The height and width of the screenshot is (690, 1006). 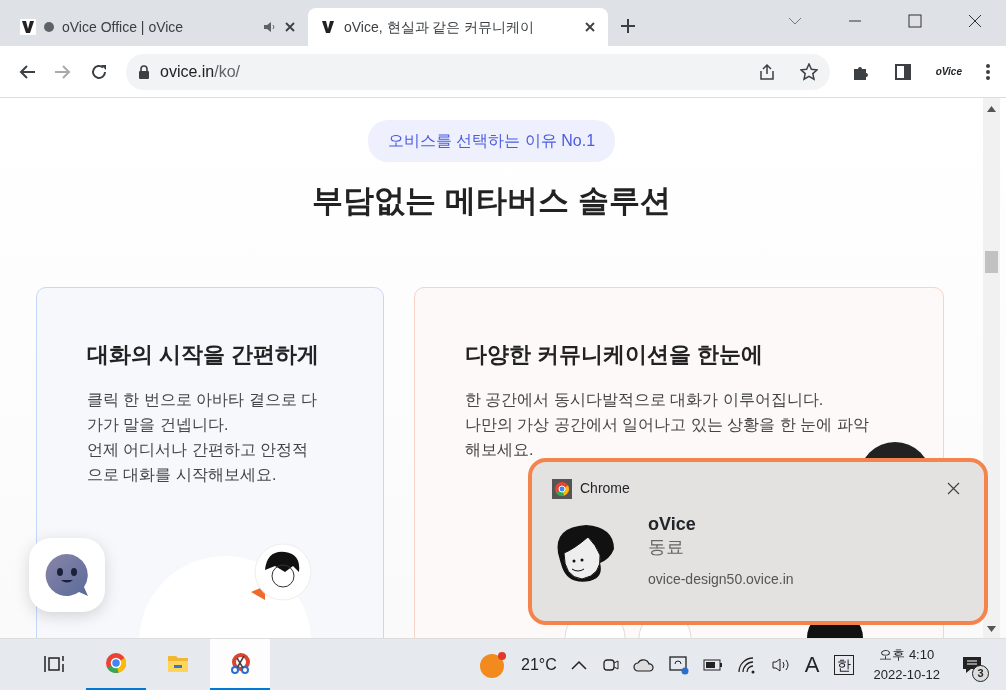 What do you see at coordinates (678, 664) in the screenshot?
I see `display-sync-icon` at bounding box center [678, 664].